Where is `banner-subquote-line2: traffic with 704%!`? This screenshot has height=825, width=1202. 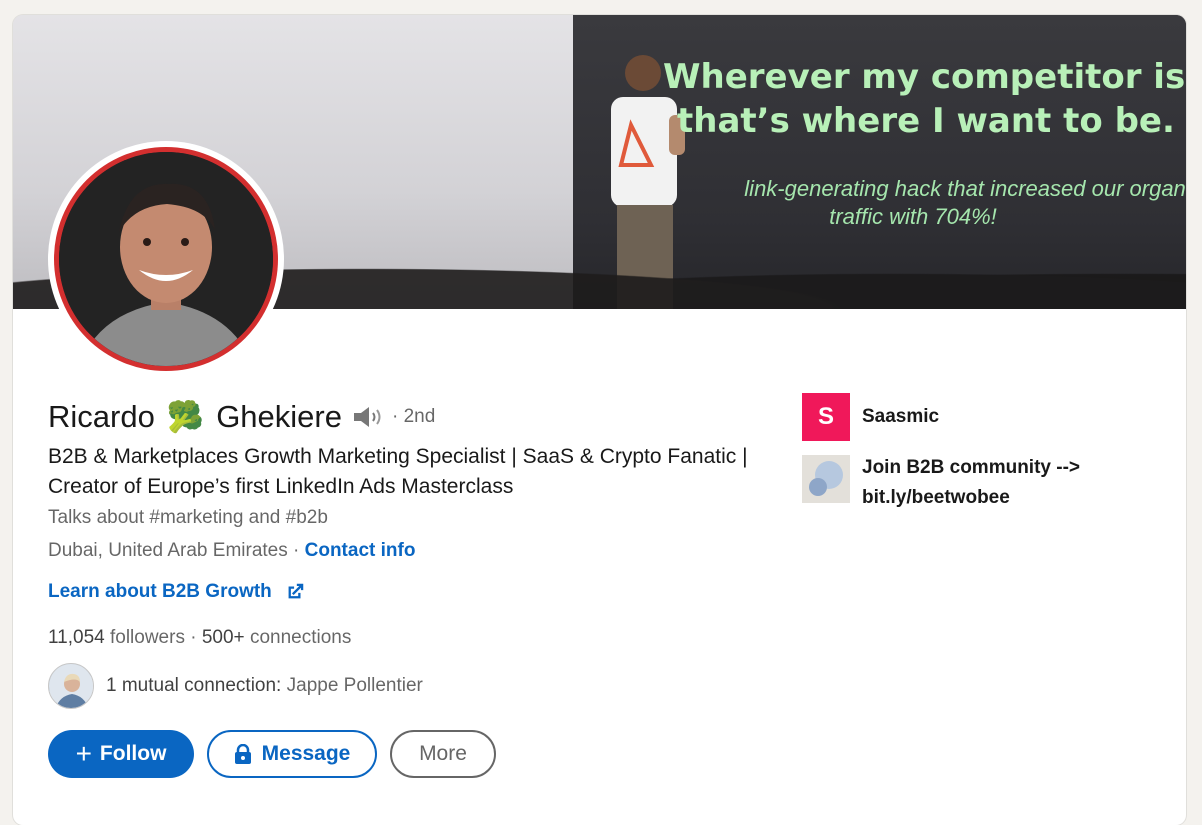
banner-subquote-line2: traffic with 704%! is located at coordinates (913, 216).